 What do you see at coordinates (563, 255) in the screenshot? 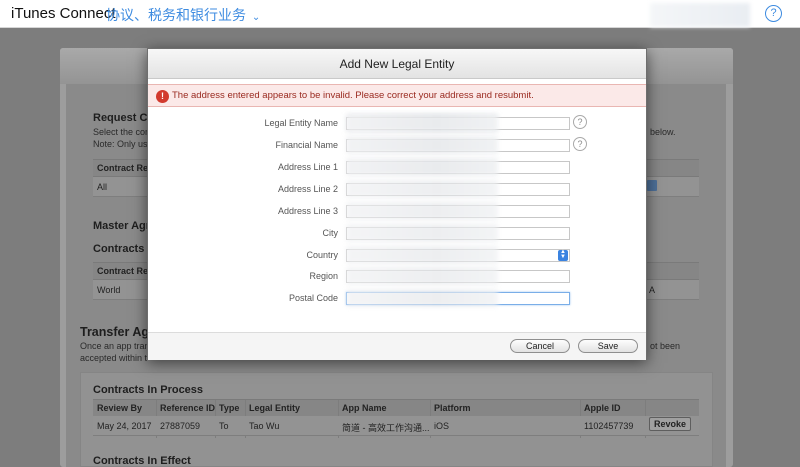
I see `select-arrows-icon: ▲ ▼` at bounding box center [563, 255].